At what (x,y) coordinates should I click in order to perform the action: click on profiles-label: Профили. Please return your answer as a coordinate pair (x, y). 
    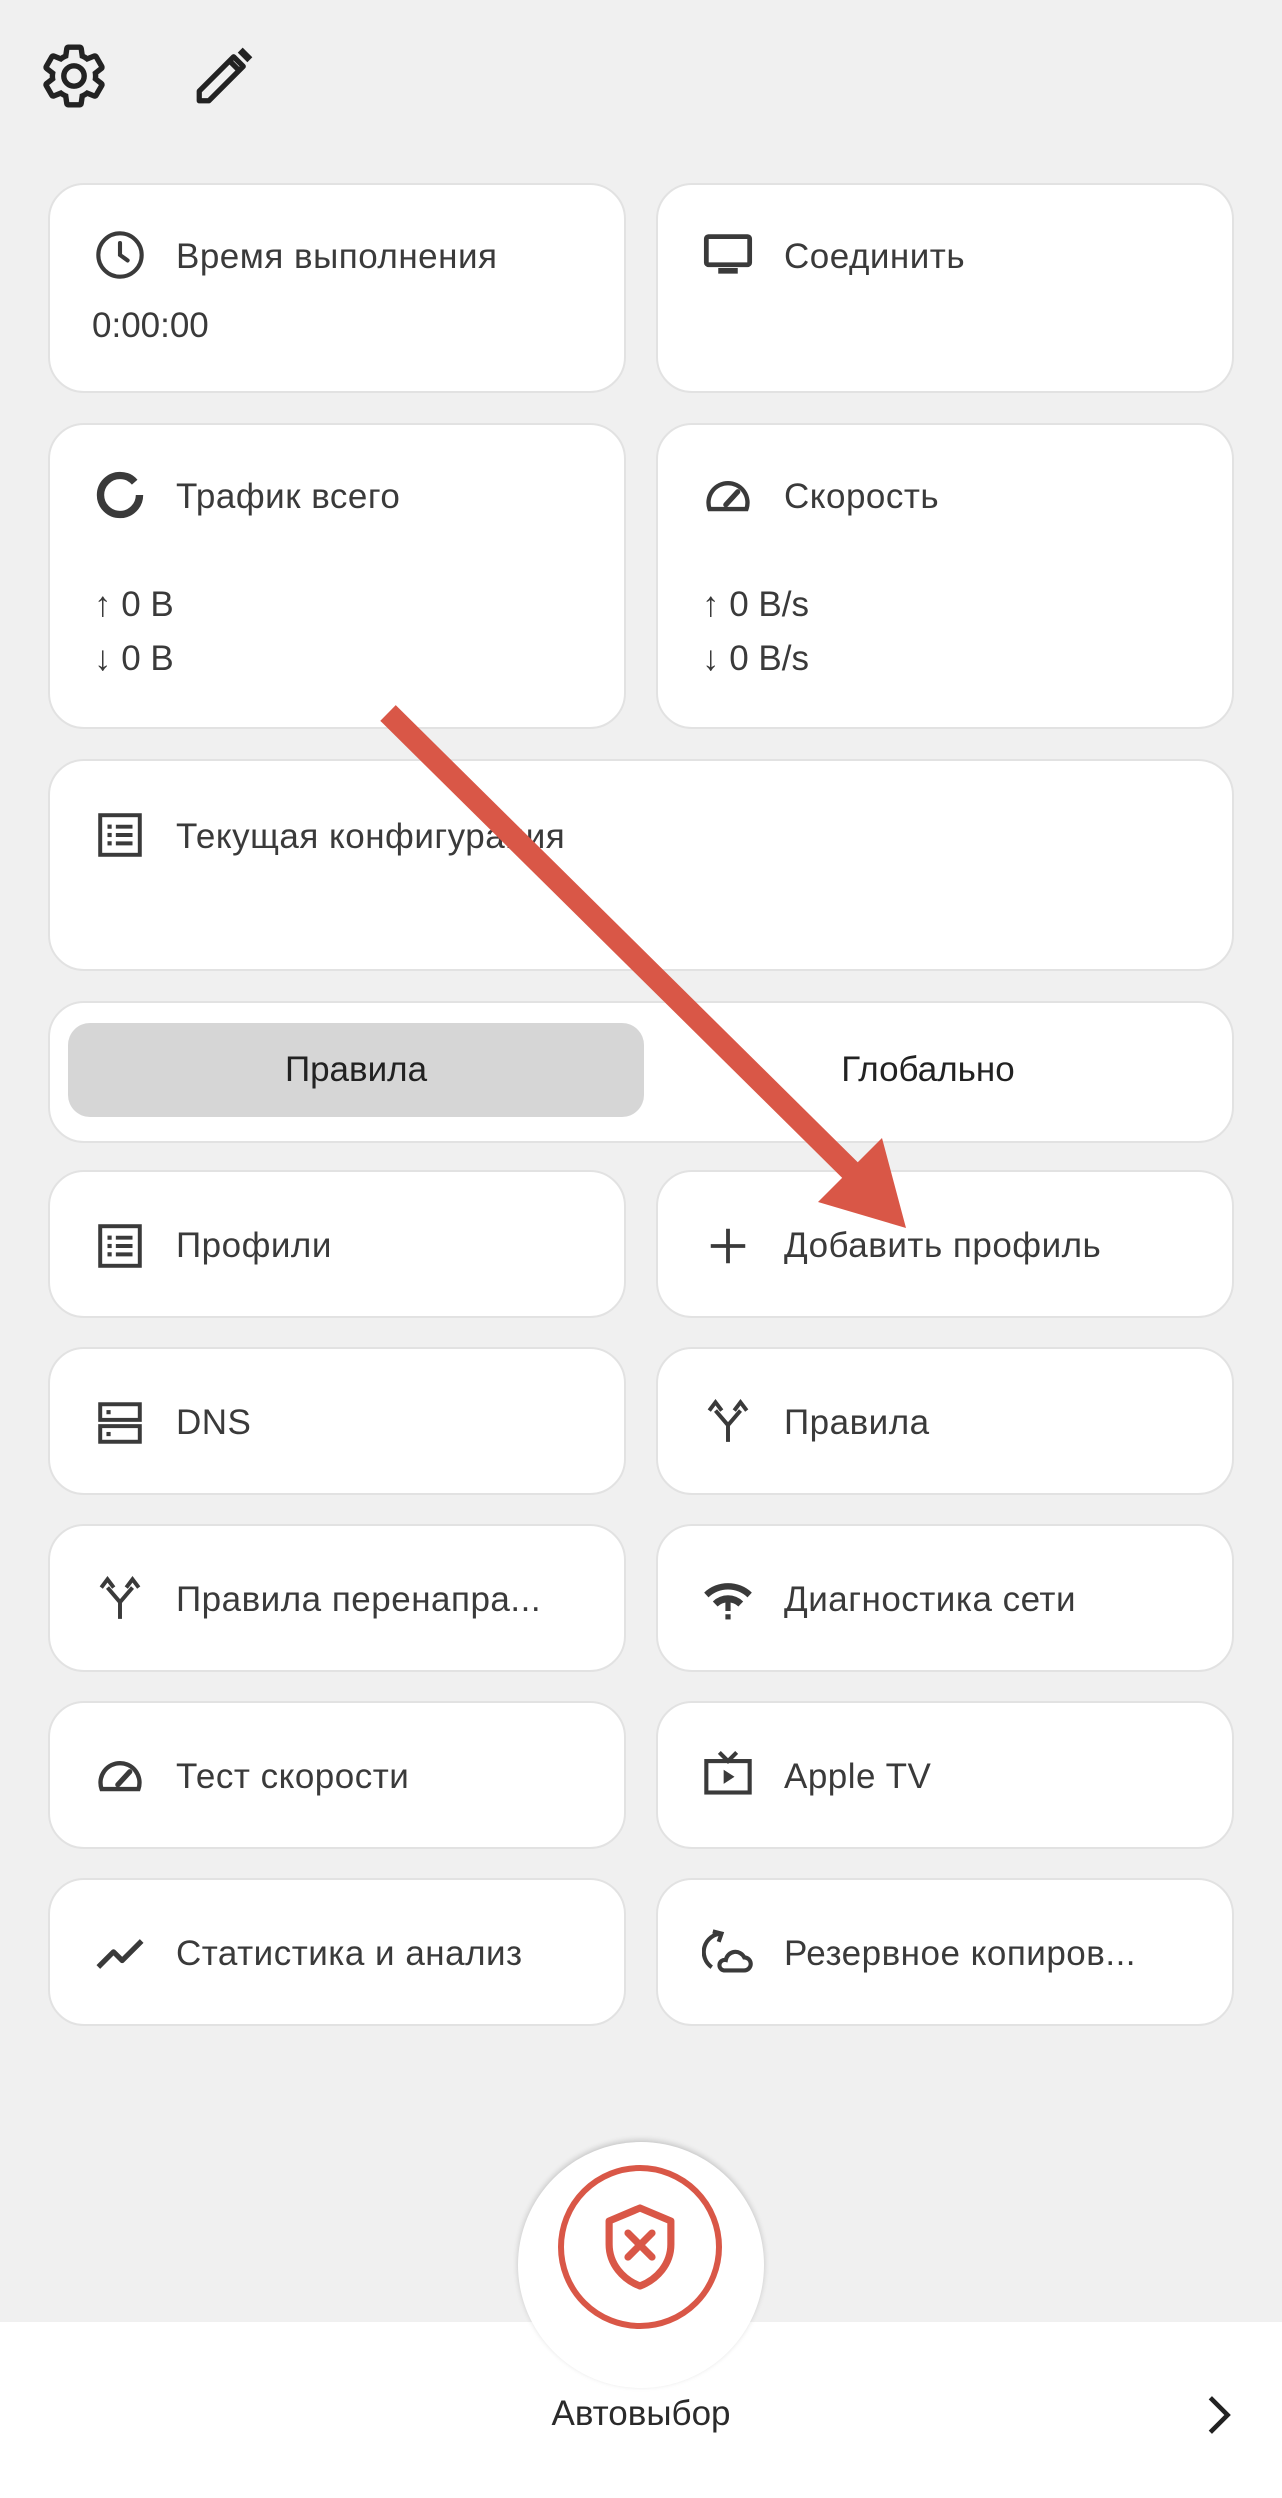
    Looking at the image, I should click on (254, 1245).